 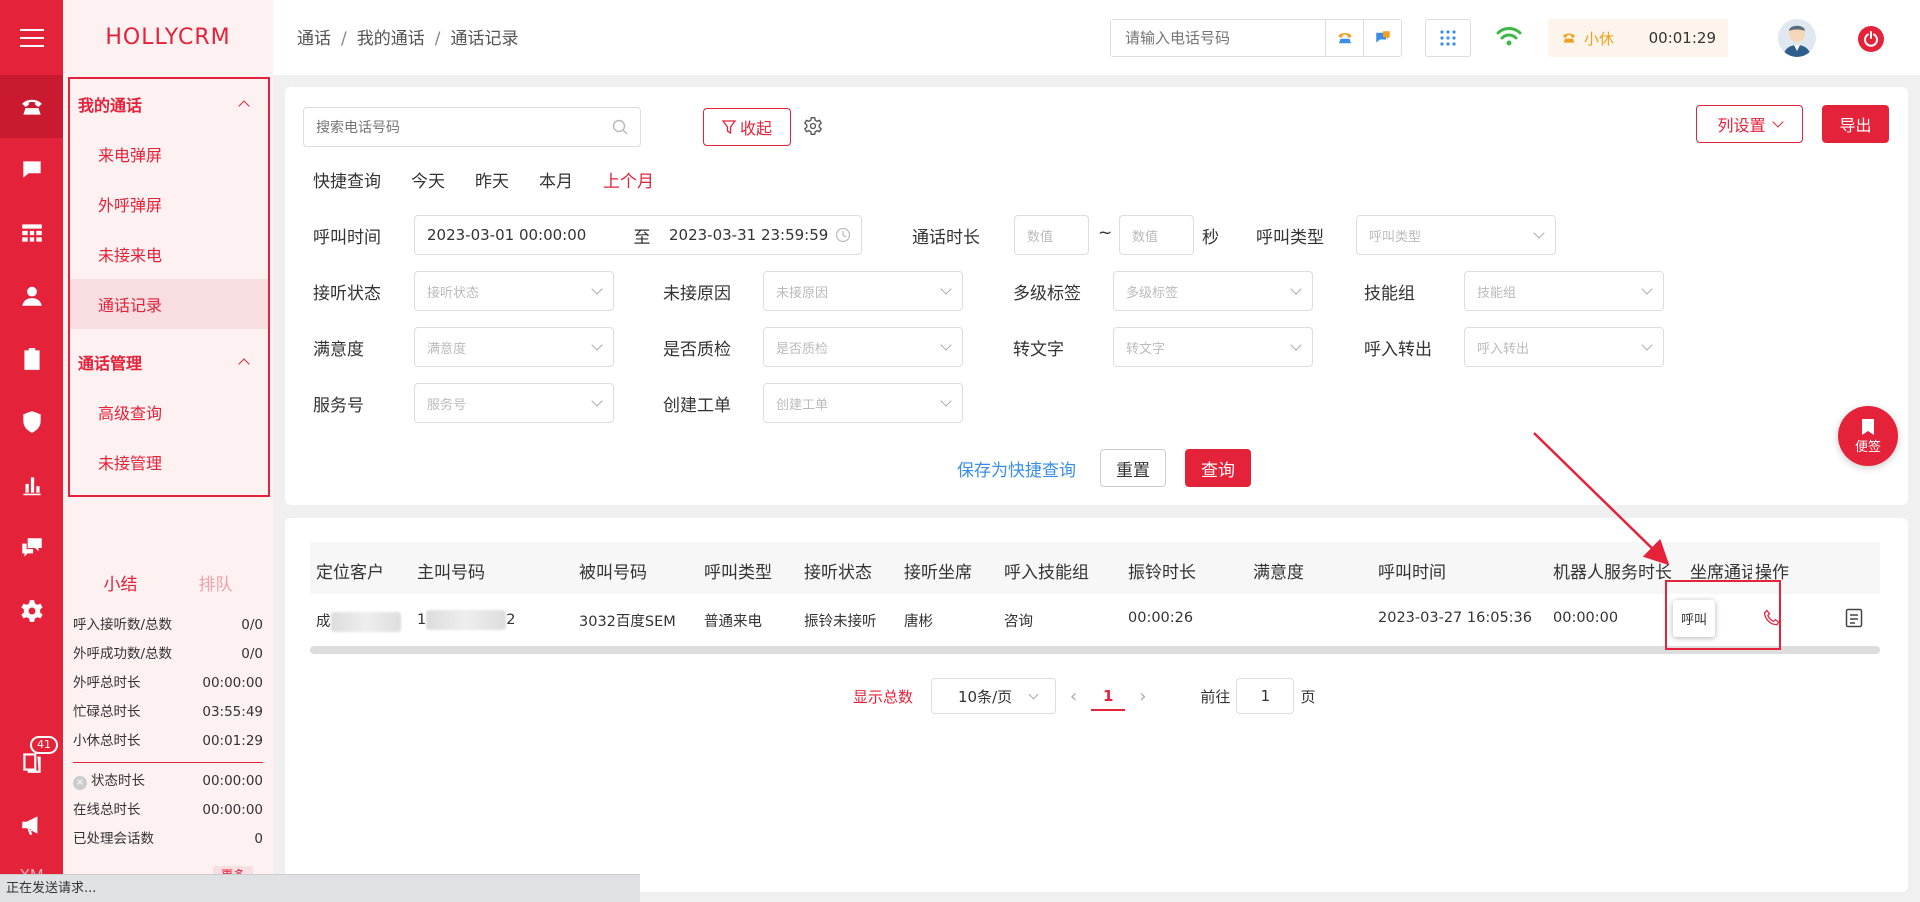 I want to click on brand-logo: HOLLYCRM, so click(x=168, y=37).